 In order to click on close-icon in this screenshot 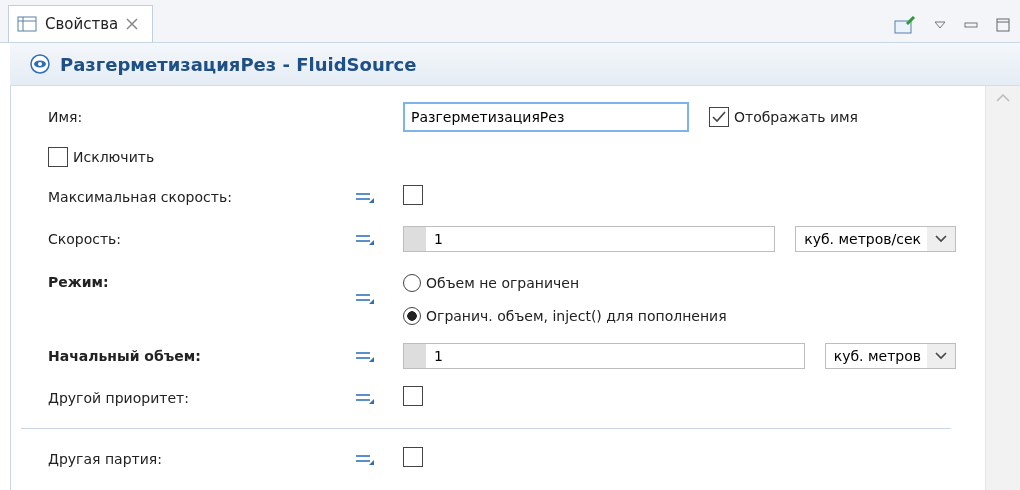, I will do `click(132, 24)`.